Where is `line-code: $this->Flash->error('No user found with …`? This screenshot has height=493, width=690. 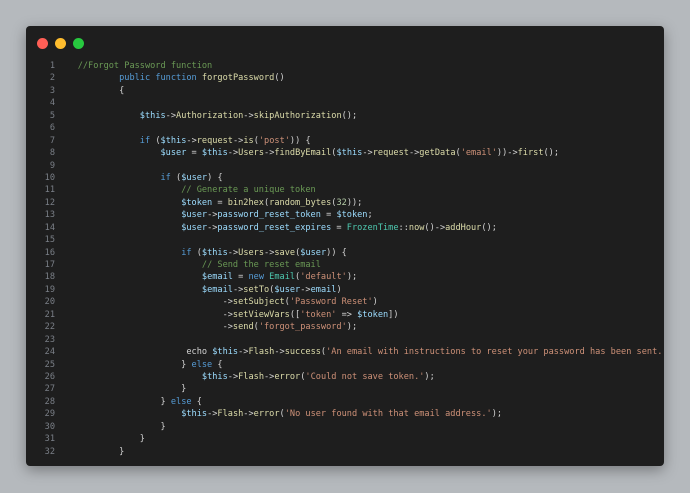
line-code: $this->Flash->error('No user found with … is located at coordinates (278, 414).